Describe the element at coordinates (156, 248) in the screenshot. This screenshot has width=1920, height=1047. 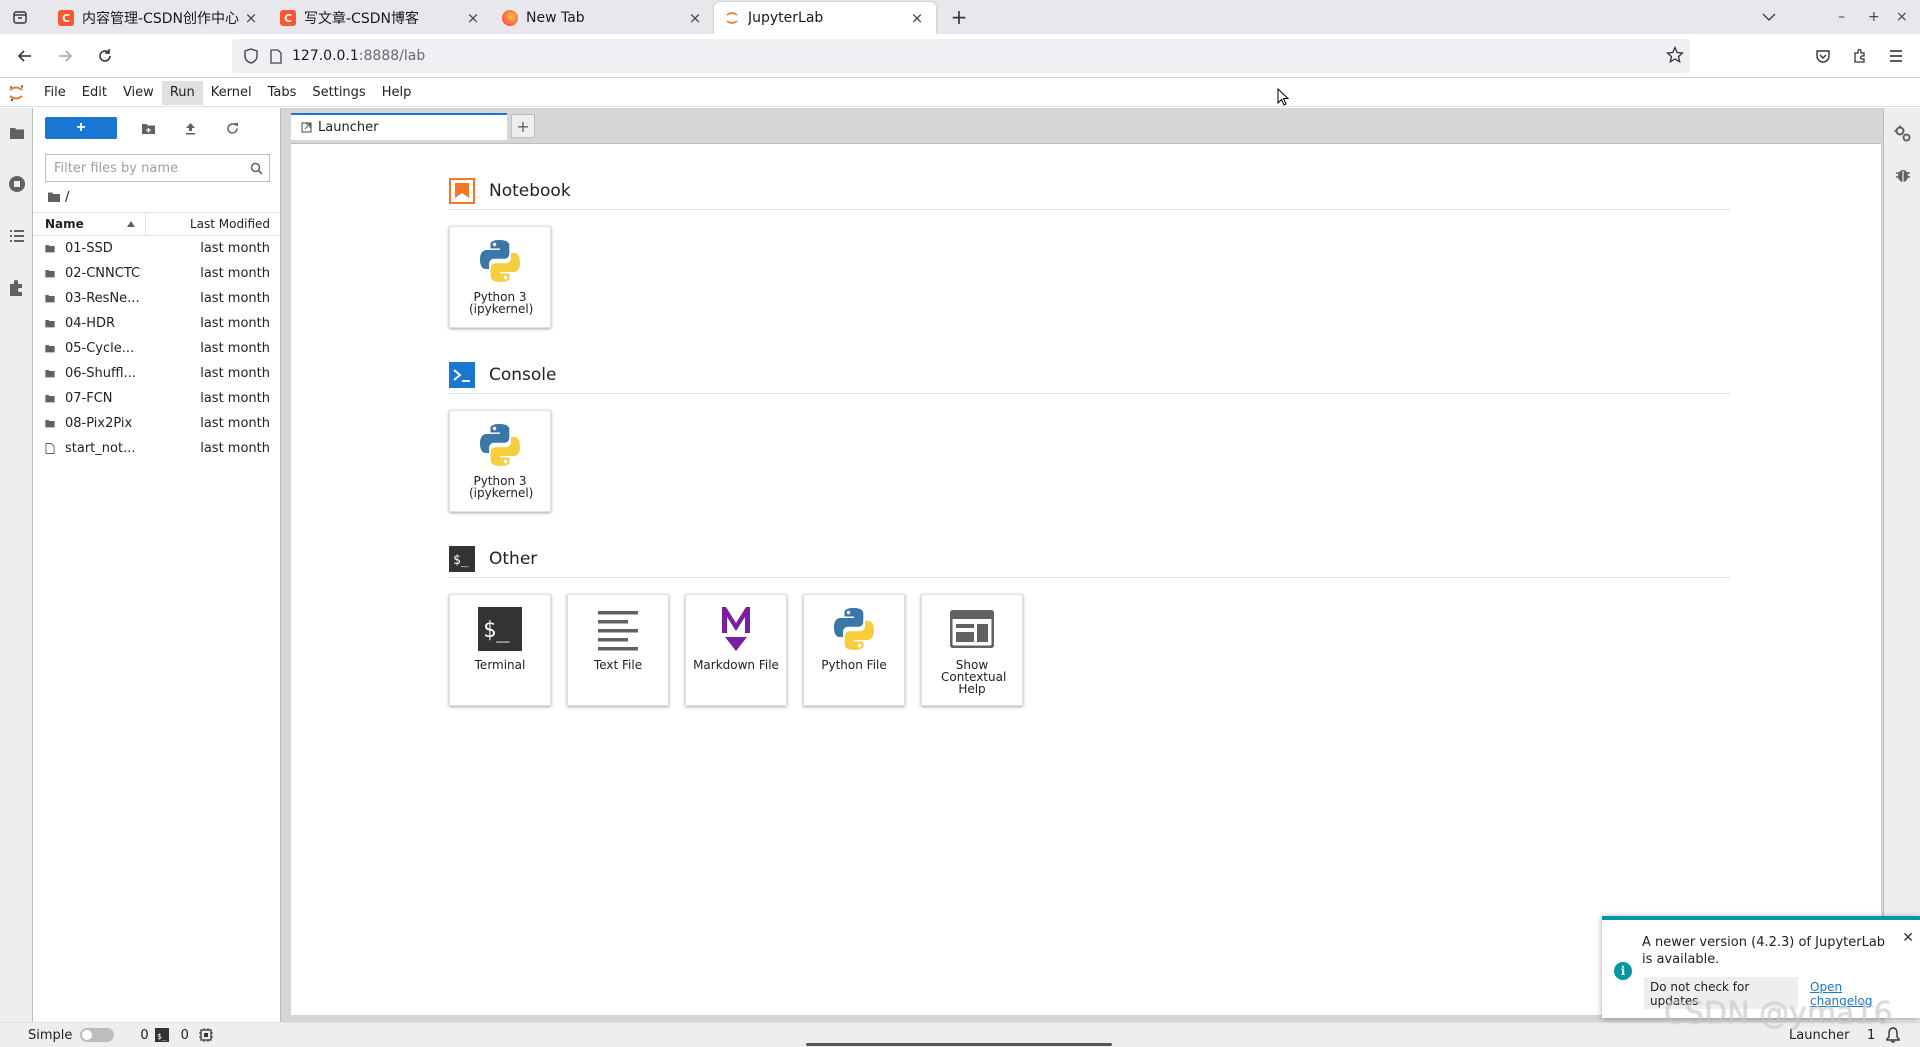
I see `file-row: 01-SSD last month` at that location.